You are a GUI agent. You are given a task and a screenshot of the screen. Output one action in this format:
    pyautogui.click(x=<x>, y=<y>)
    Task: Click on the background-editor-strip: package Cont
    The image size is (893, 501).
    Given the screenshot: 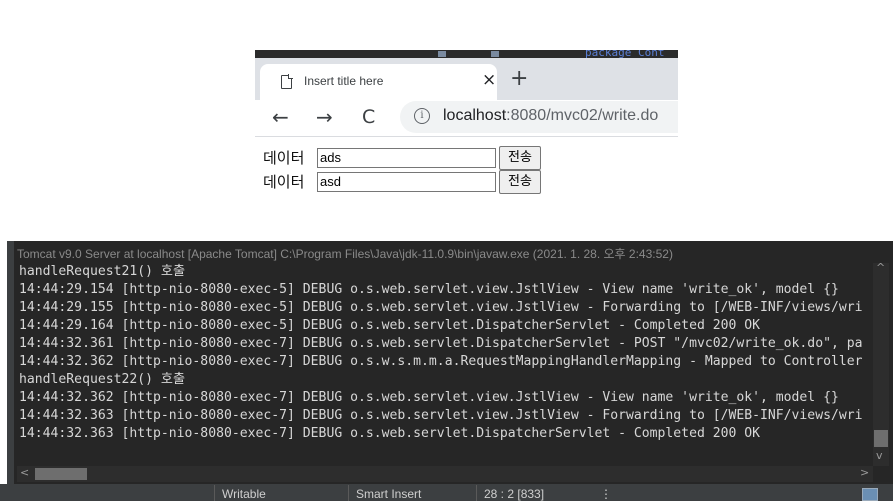 What is the action you would take?
    pyautogui.click(x=466, y=54)
    